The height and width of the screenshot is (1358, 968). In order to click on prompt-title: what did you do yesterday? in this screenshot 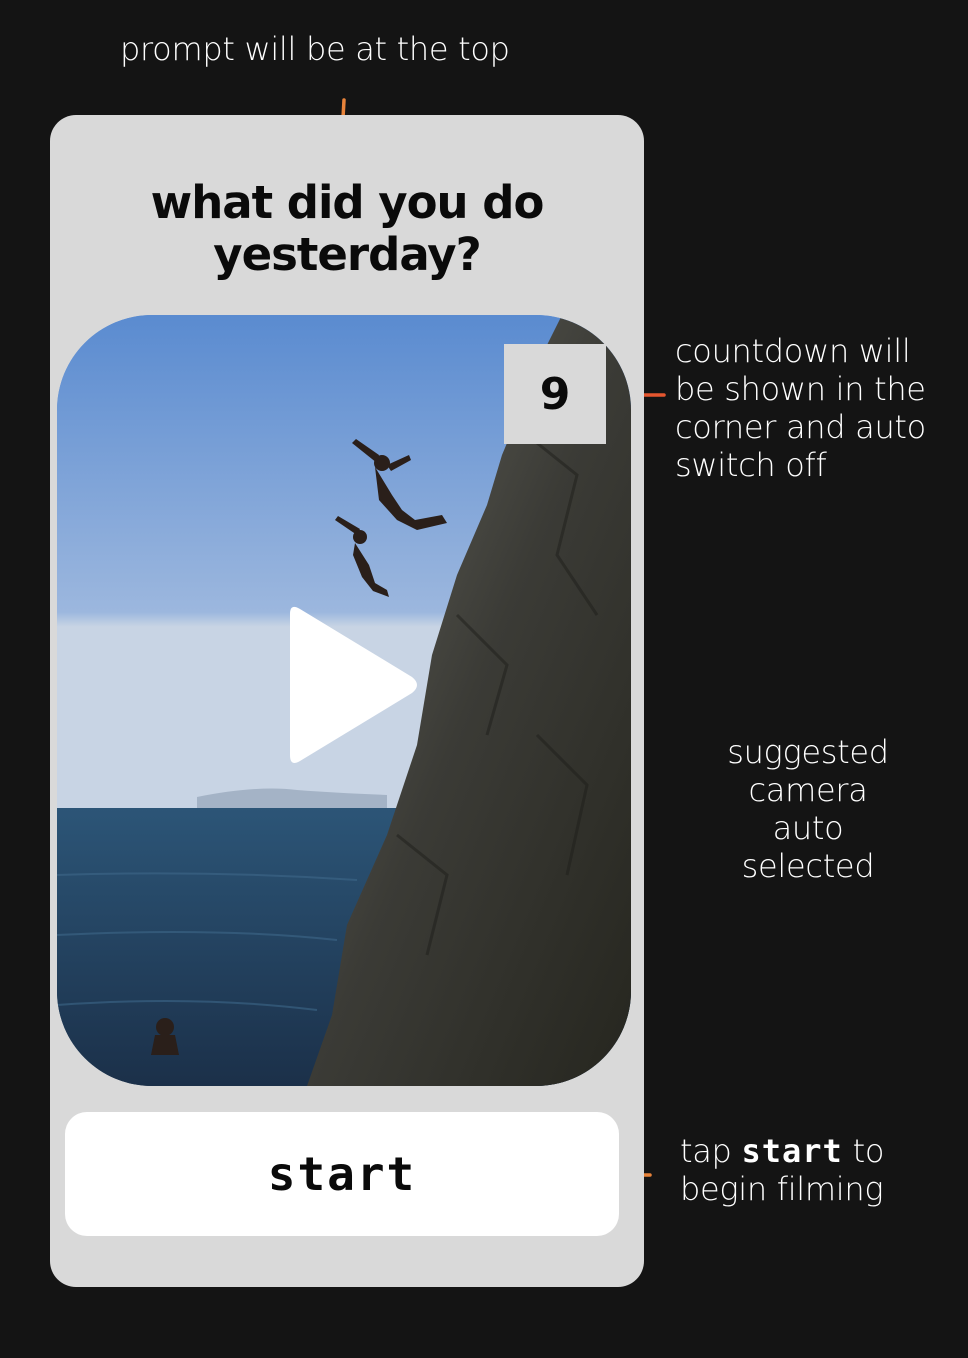, I will do `click(347, 229)`.